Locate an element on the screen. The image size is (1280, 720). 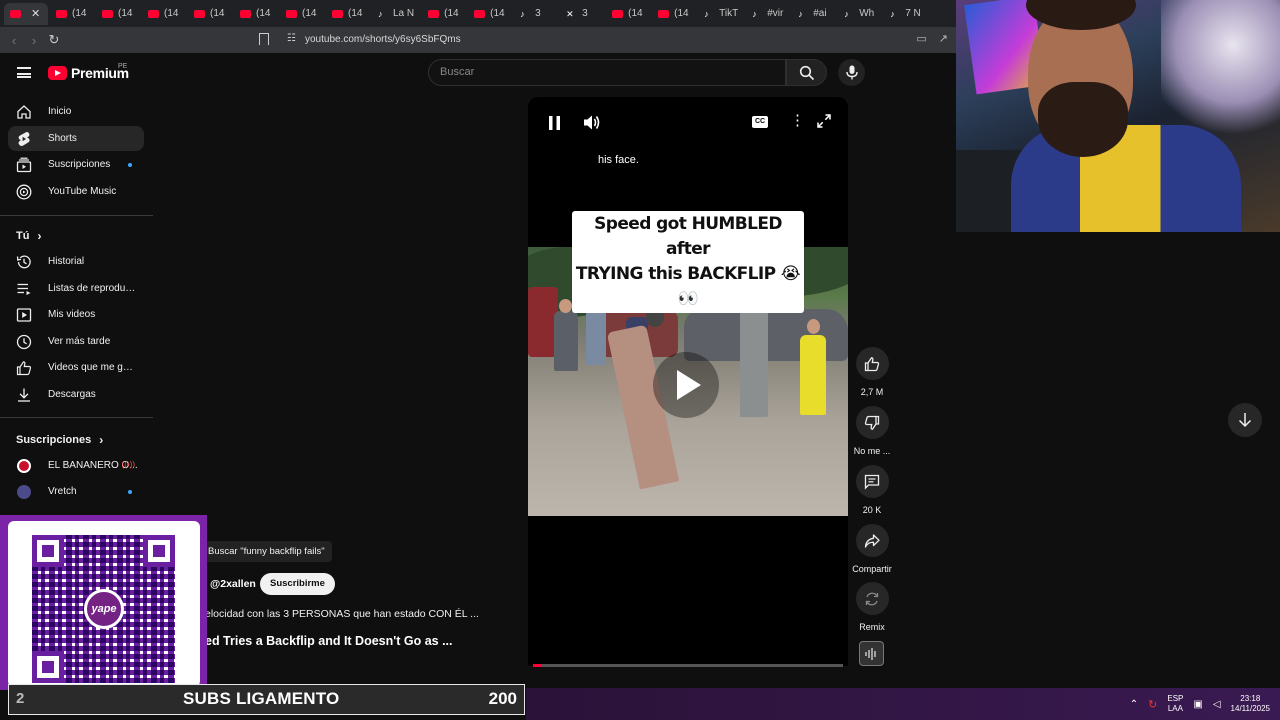
search-button is located at coordinates (806, 72).